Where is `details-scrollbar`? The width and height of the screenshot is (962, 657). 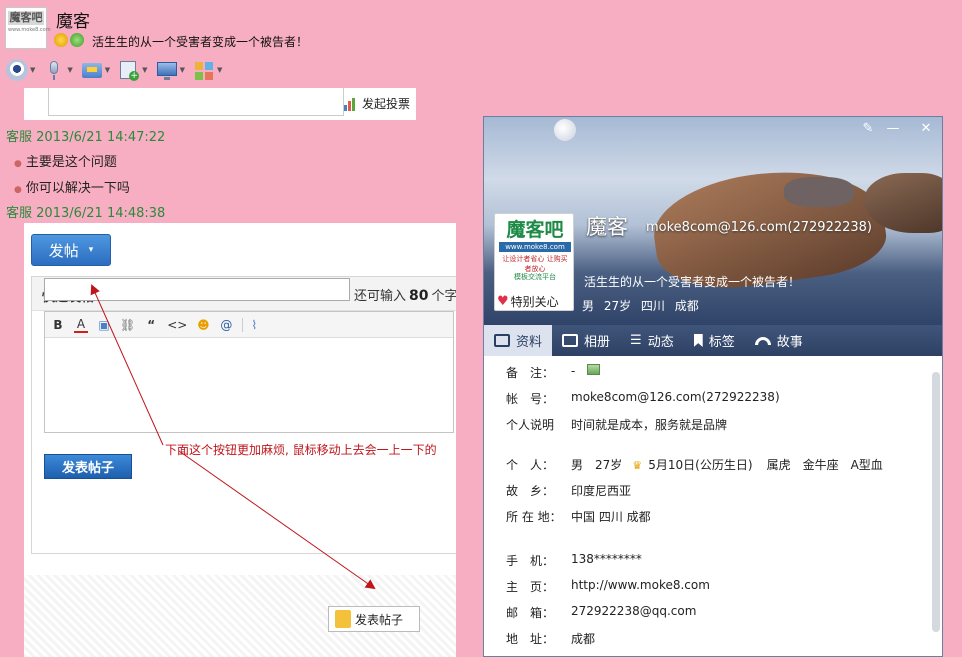 details-scrollbar is located at coordinates (936, 502).